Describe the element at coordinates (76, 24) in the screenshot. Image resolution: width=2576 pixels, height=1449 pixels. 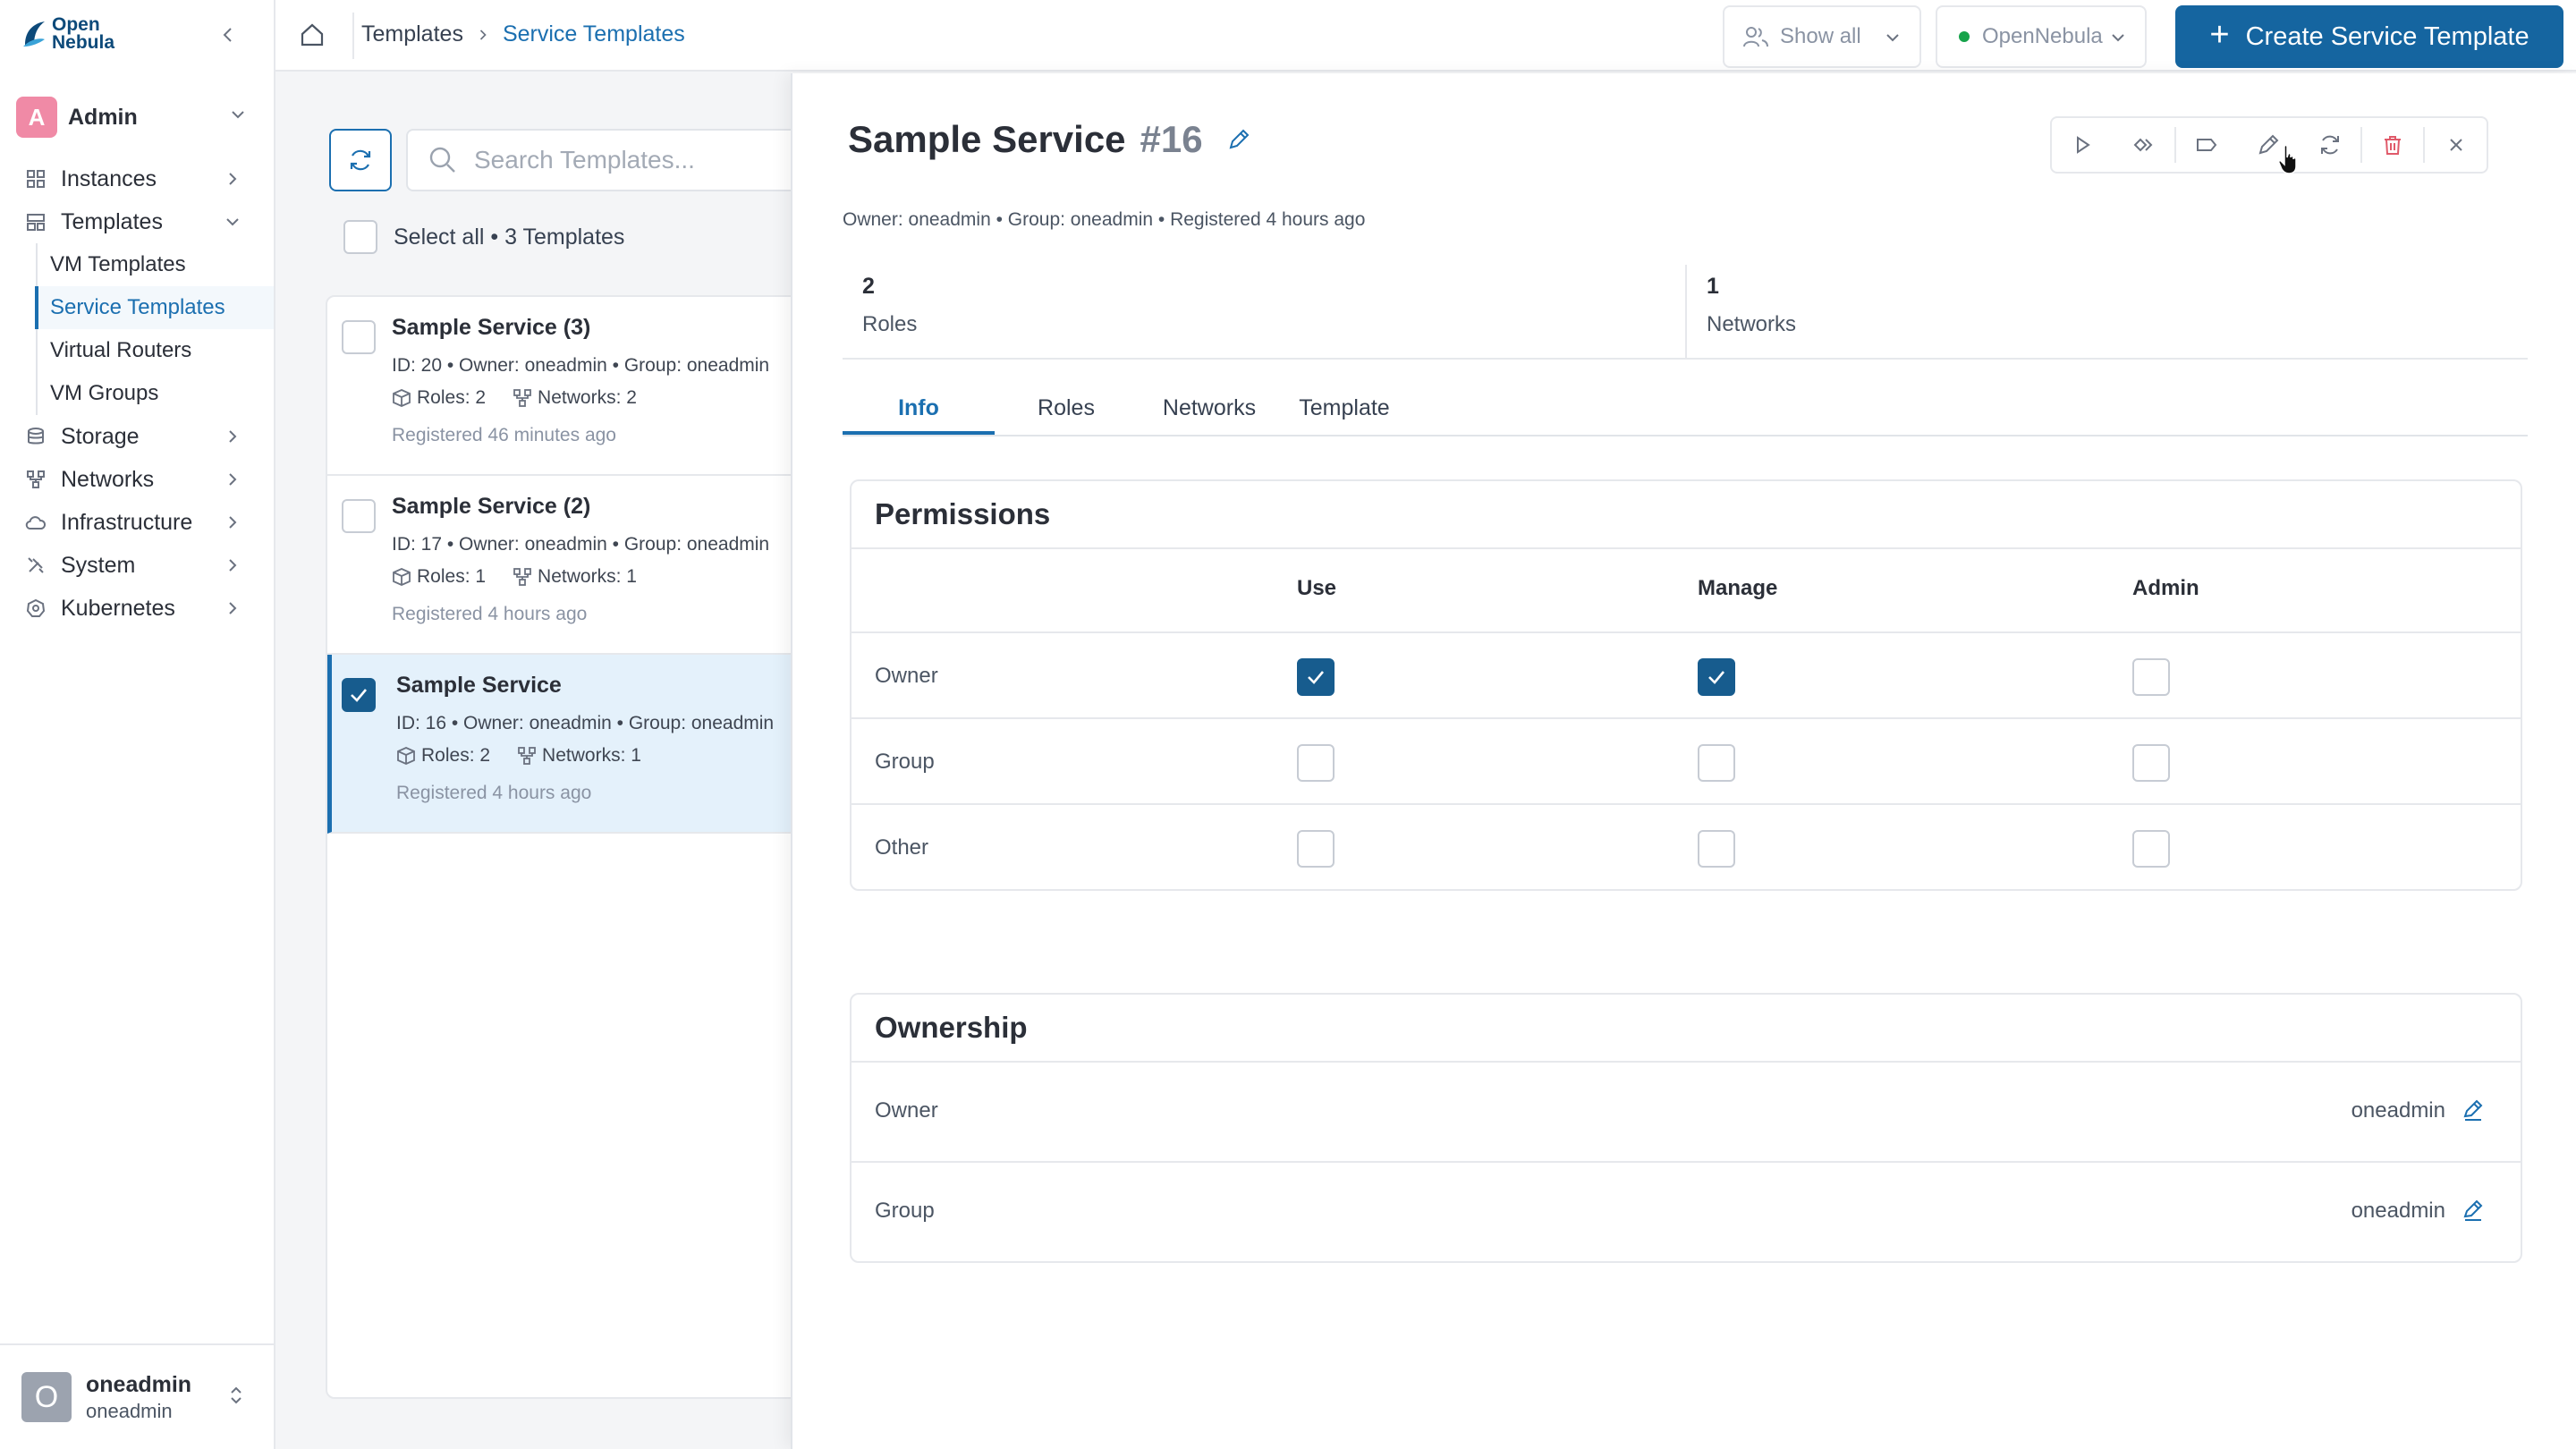
I see `logo-text-line1: Open` at that location.